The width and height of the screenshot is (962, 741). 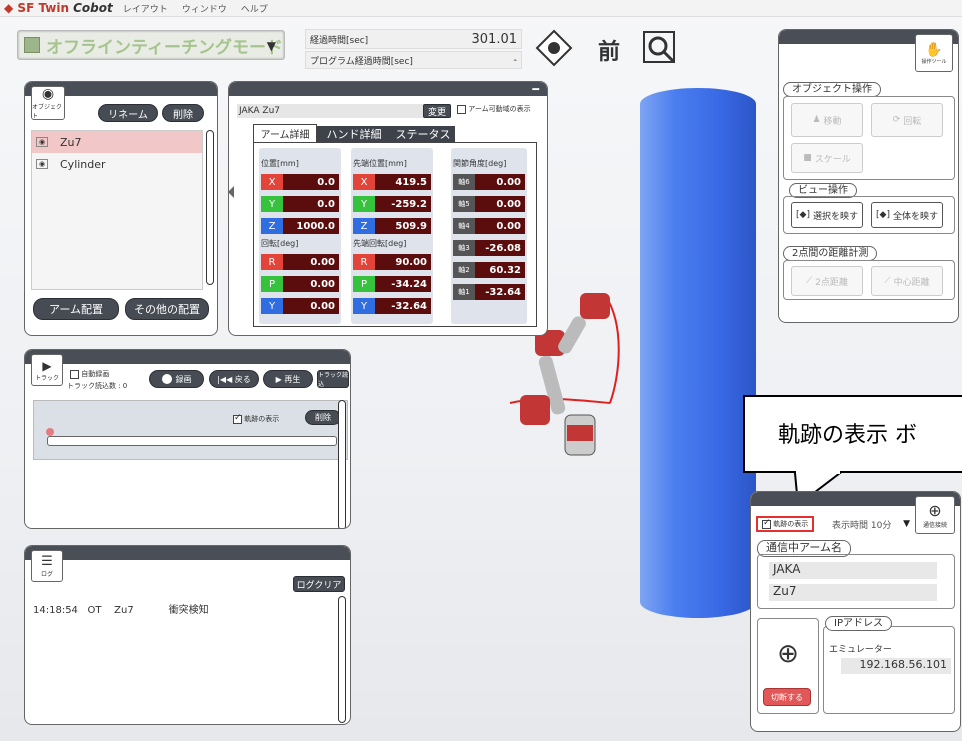 I want to click on other-place-button: その他の配置, so click(x=167, y=309).